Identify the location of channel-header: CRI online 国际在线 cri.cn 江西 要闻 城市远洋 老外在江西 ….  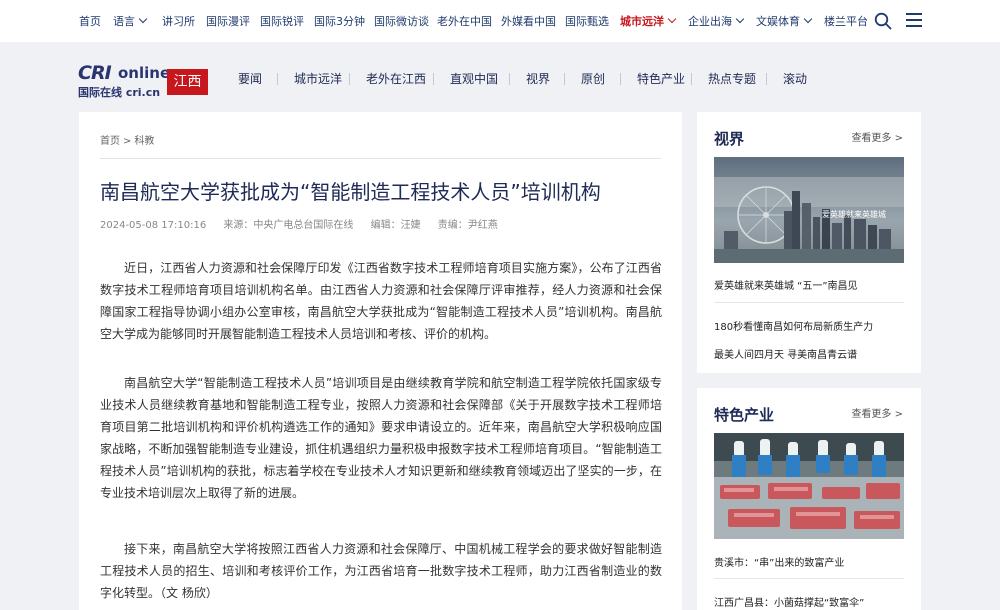
(500, 77).